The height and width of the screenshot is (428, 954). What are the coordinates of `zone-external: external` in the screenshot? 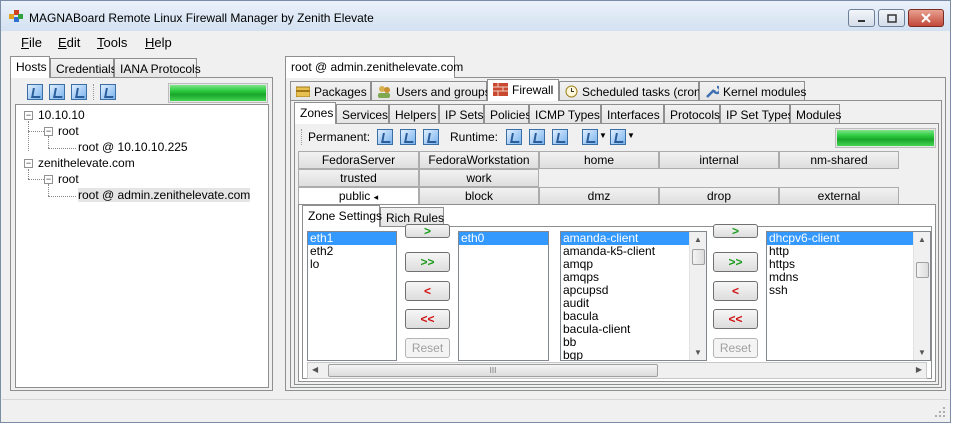 It's located at (839, 196).